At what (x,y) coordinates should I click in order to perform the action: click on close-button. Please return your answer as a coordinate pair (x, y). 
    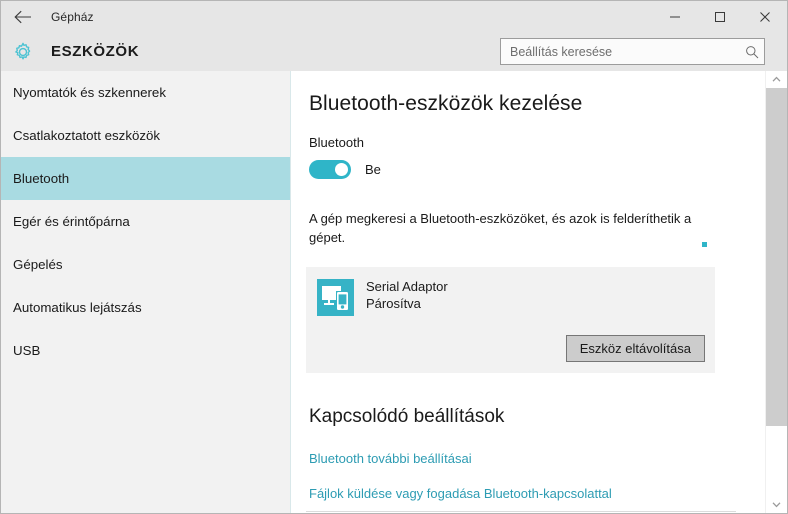
    Looking at the image, I should click on (764, 16).